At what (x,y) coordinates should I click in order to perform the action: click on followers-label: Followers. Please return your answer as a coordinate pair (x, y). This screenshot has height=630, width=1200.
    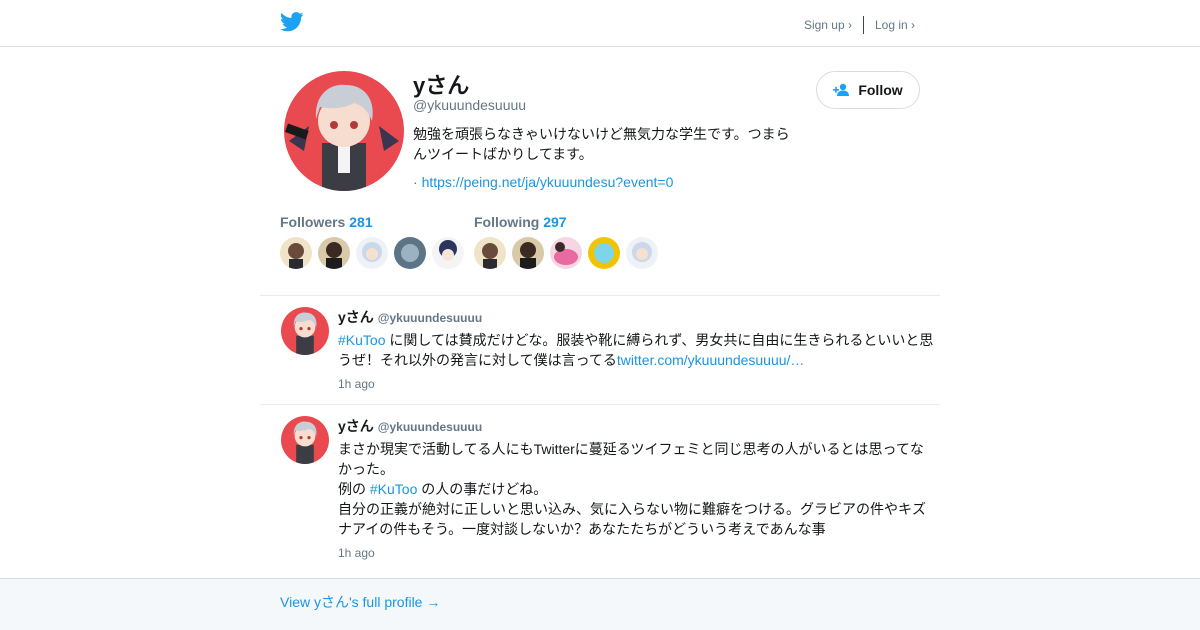
    Looking at the image, I should click on (313, 222).